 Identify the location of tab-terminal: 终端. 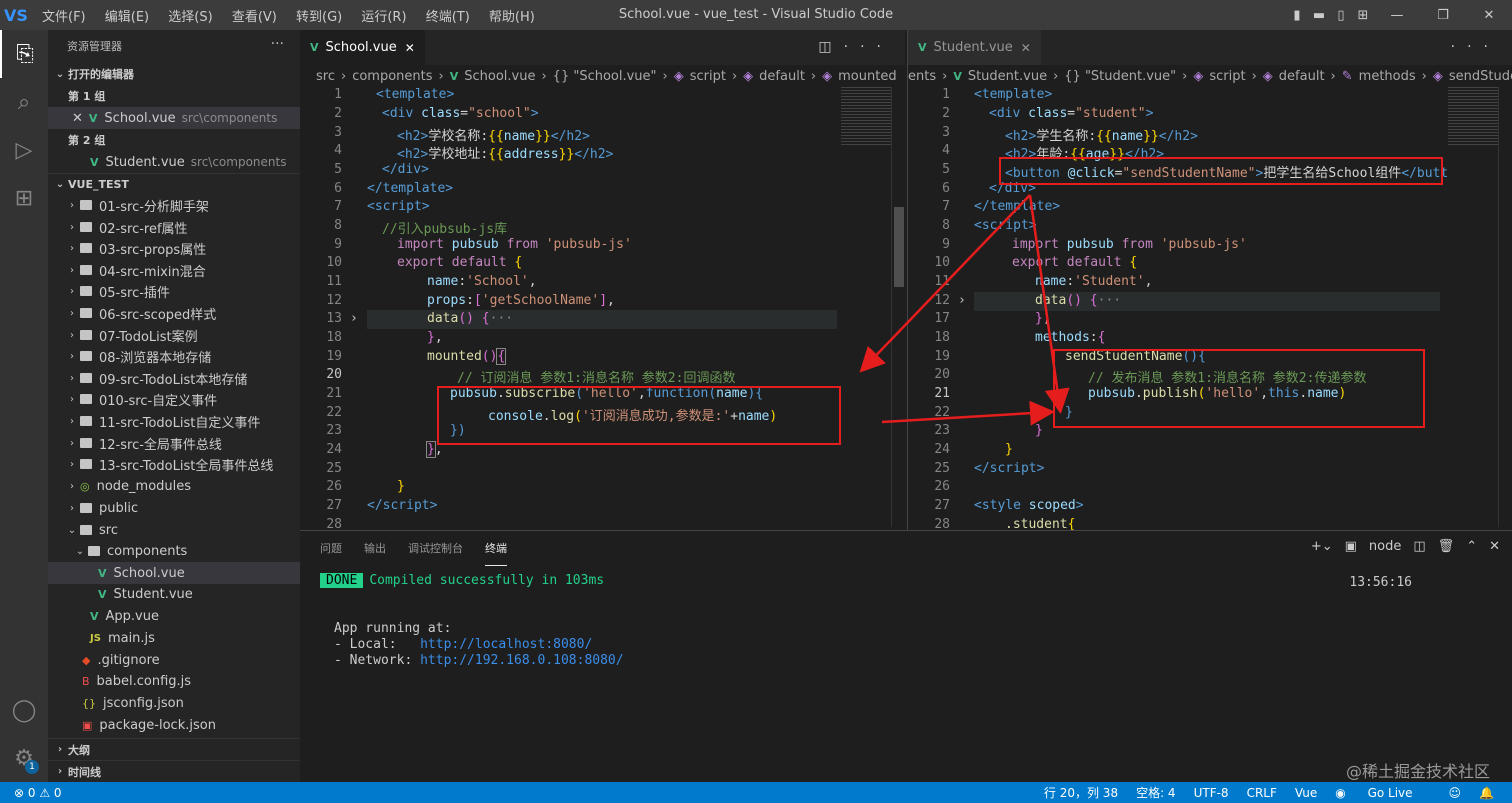
(496, 548).